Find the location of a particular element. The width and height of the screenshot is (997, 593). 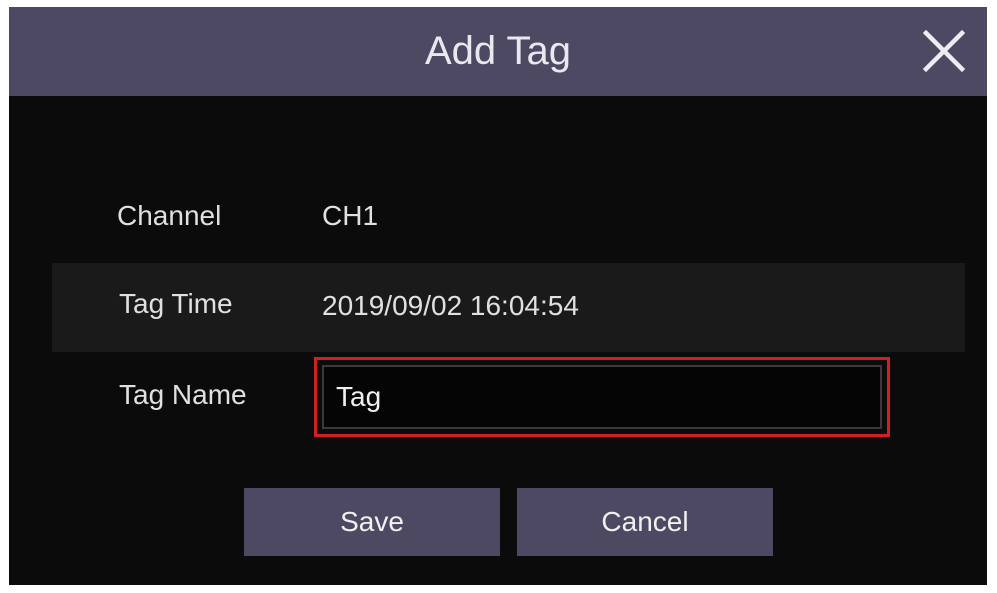

dialog-titlebar: Add Tag is located at coordinates (498, 51).